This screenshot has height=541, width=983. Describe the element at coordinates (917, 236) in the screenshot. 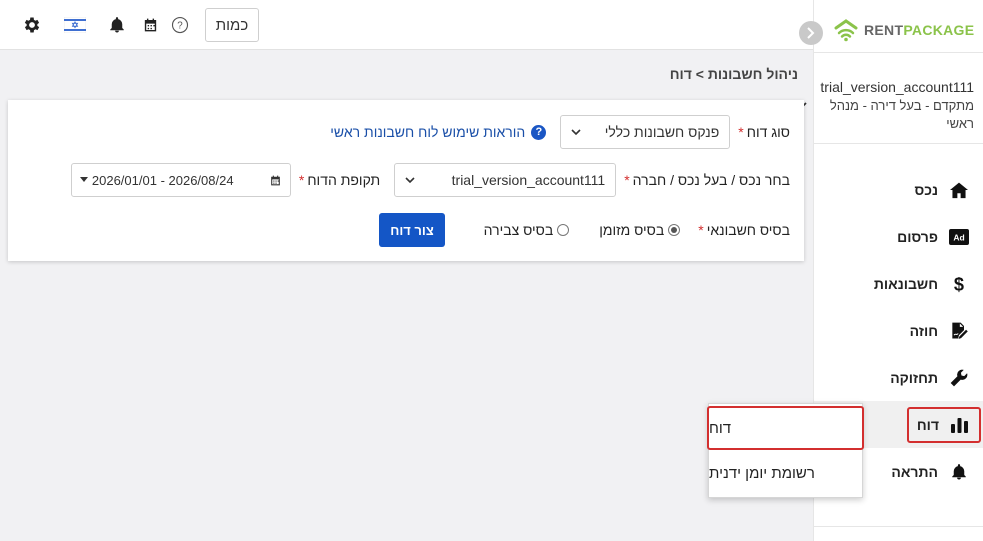

I see `sidebar-item-label: פרסום` at that location.